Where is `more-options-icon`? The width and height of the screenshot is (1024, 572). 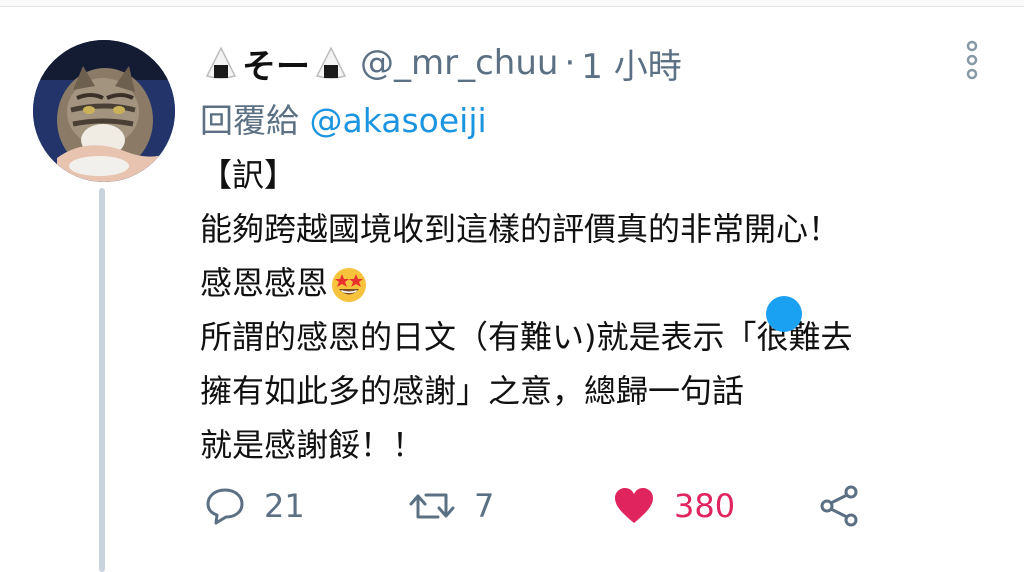
more-options-icon is located at coordinates (972, 60).